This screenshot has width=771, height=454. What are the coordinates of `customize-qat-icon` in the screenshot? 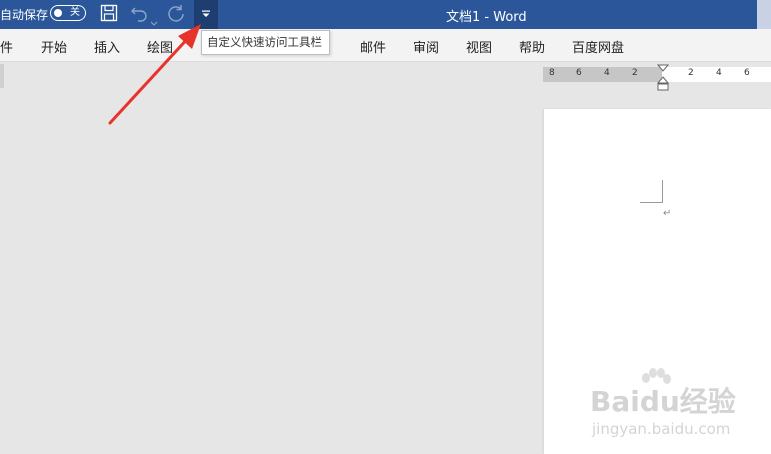 It's located at (206, 13).